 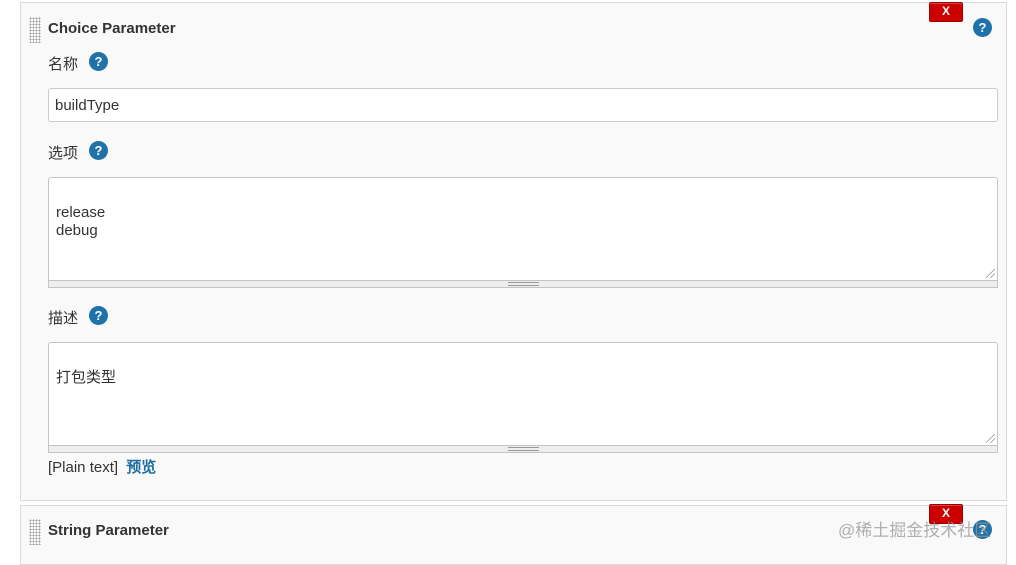 I want to click on description-resize-bar, so click(x=523, y=449).